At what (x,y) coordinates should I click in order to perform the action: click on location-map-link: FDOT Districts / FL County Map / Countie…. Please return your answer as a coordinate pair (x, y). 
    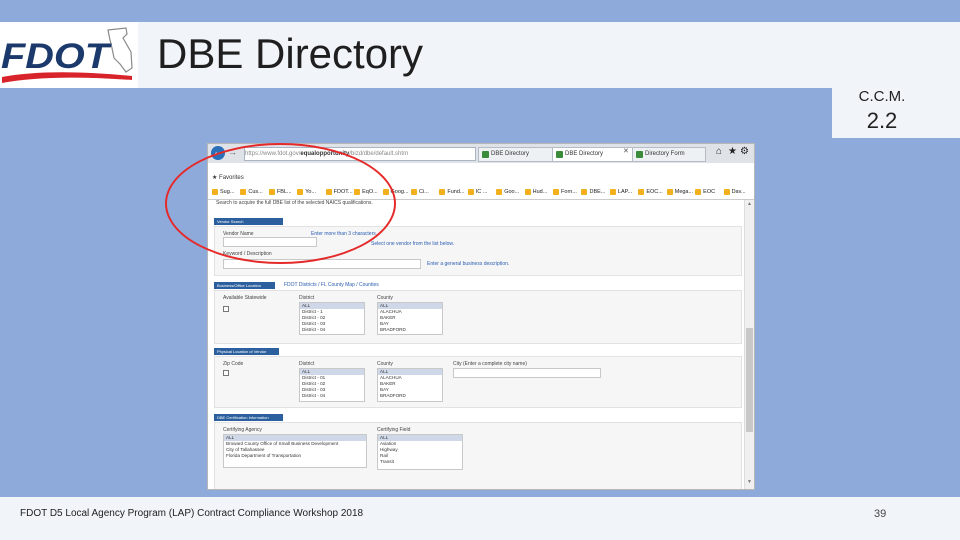
    Looking at the image, I should click on (331, 285).